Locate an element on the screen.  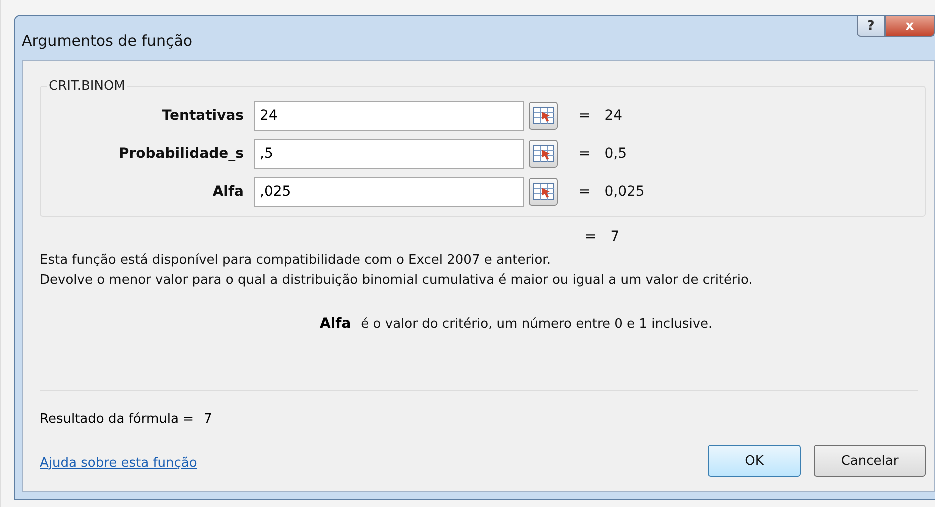
function-name: CRIT.BINOM is located at coordinates (87, 86).